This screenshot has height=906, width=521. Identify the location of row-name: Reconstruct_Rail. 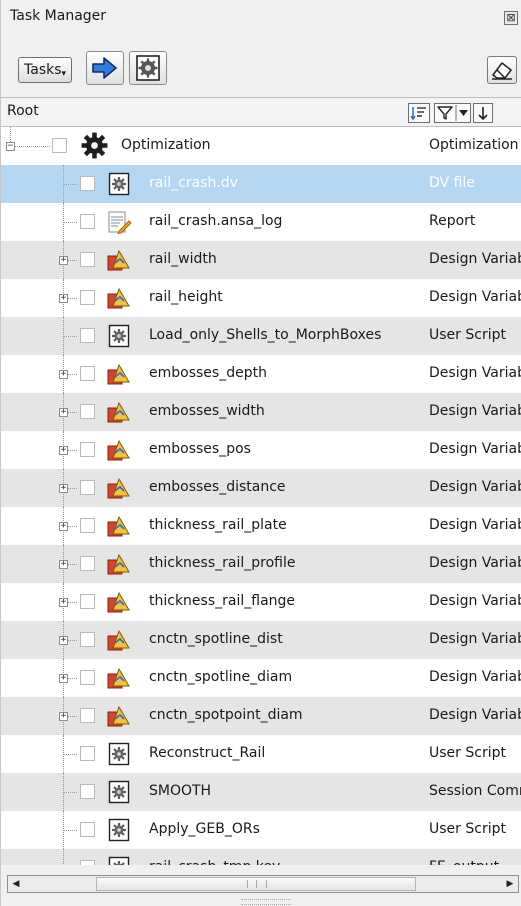
(207, 753).